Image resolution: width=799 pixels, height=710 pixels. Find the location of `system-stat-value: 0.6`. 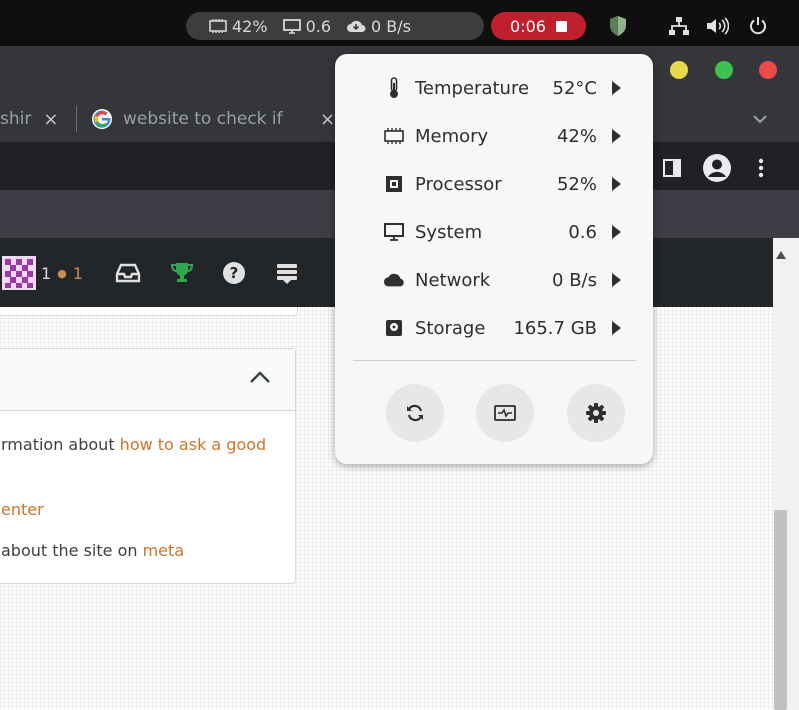

system-stat-value: 0.6 is located at coordinates (318, 26).